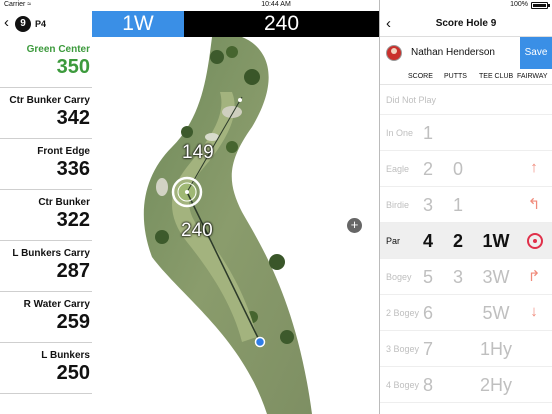 Image resolution: width=552 pixels, height=414 pixels. What do you see at coordinates (46, 266) in the screenshot?
I see `distance-row: L Bunkers Carry 287` at bounding box center [46, 266].